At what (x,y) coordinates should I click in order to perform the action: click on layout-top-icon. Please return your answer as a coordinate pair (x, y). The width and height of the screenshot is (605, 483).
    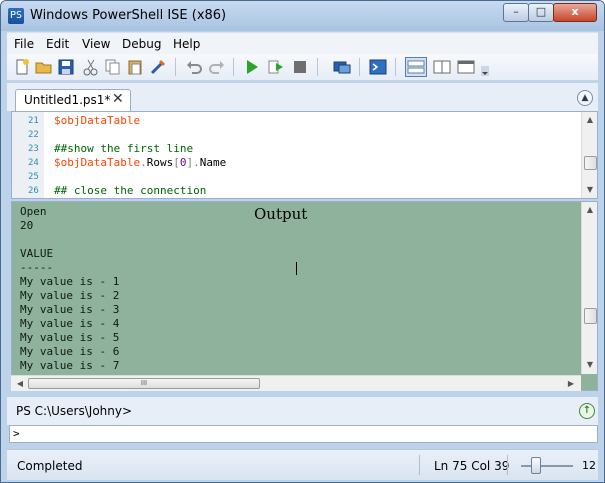
    Looking at the image, I should click on (416, 67).